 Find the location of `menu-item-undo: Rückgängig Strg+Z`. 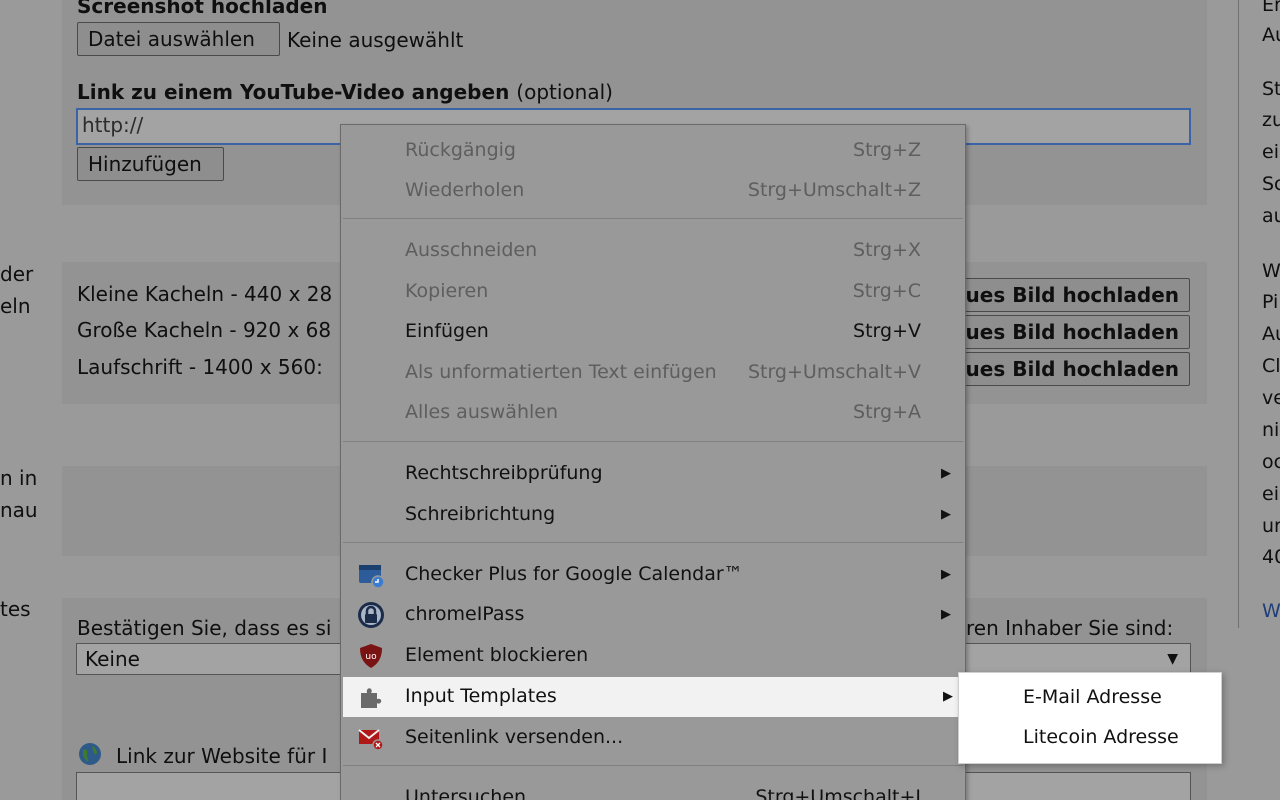

menu-item-undo: Rückgängig Strg+Z is located at coordinates (653, 151).